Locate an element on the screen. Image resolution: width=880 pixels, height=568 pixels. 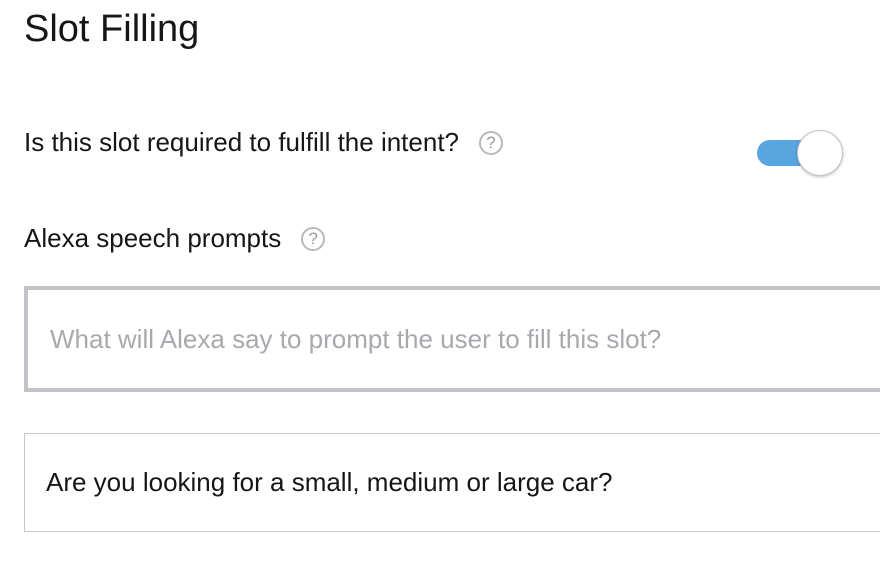
section-title: Slot Filling is located at coordinates (112, 29).